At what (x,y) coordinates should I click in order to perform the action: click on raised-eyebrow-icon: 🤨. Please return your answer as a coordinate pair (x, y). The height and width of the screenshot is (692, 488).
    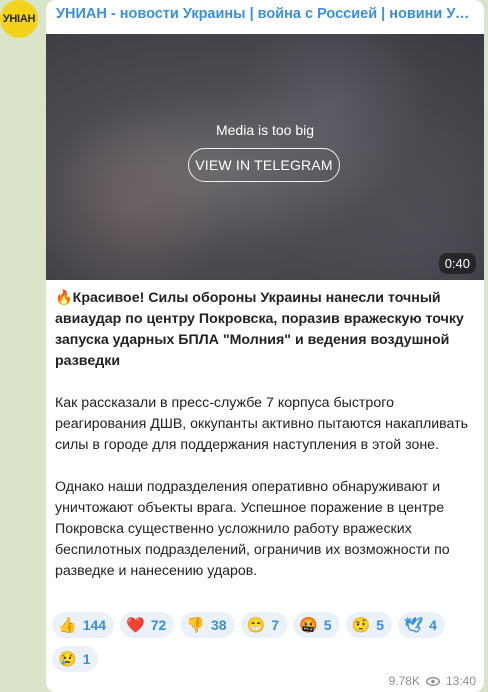
    Looking at the image, I should click on (361, 625).